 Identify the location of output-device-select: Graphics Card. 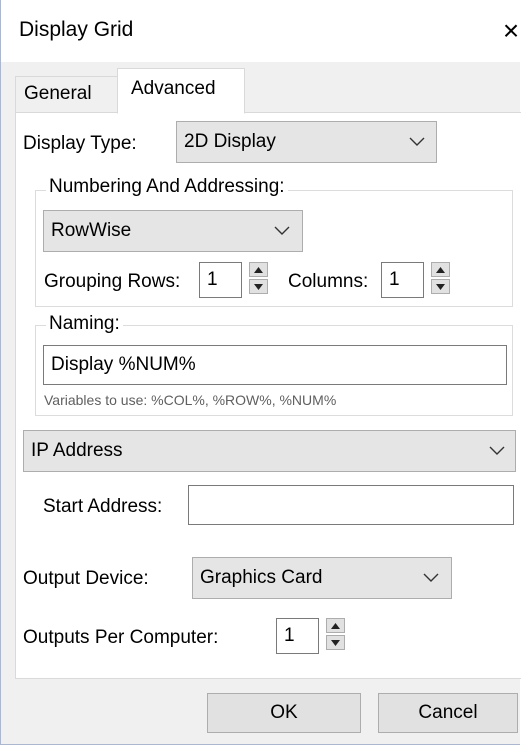
(322, 578).